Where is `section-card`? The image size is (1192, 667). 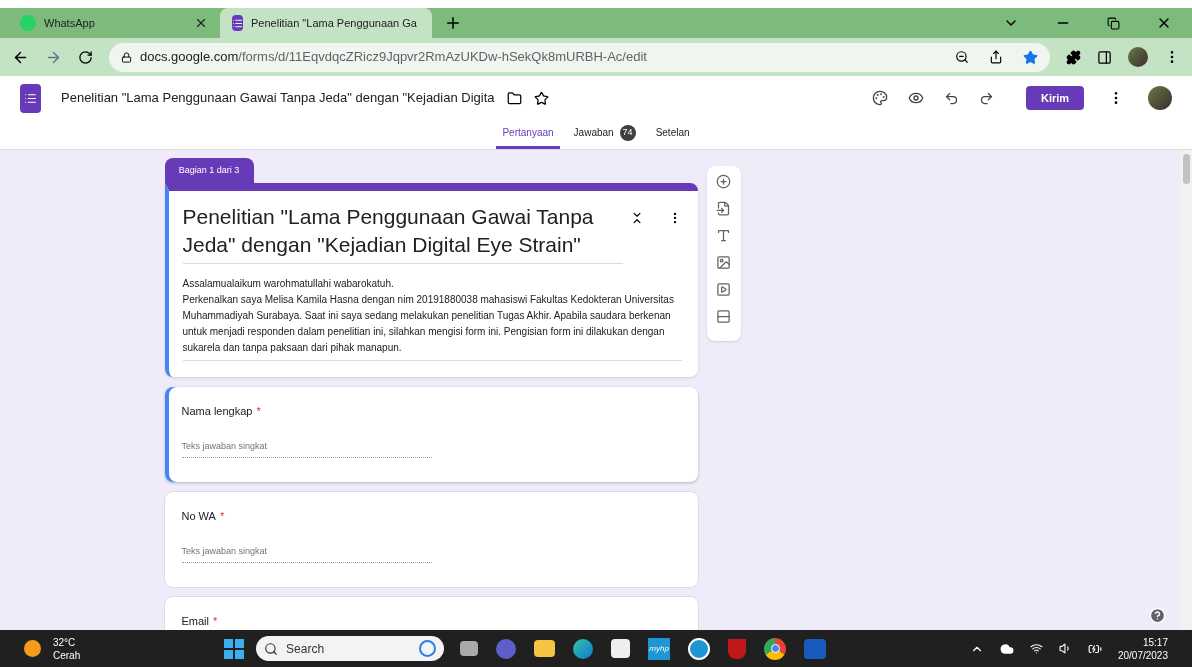
section-card is located at coordinates (431, 280).